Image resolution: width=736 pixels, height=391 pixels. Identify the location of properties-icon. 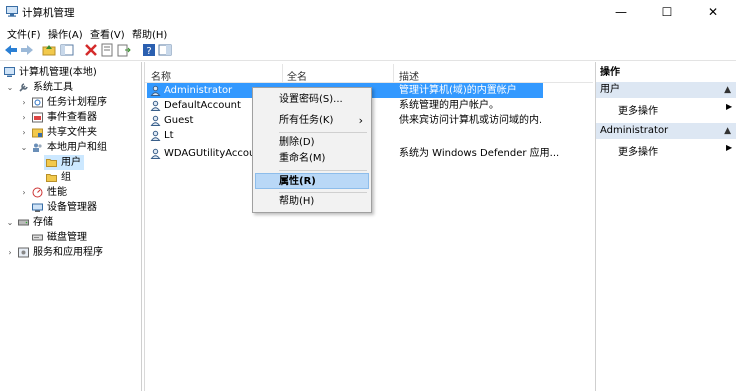
(107, 50).